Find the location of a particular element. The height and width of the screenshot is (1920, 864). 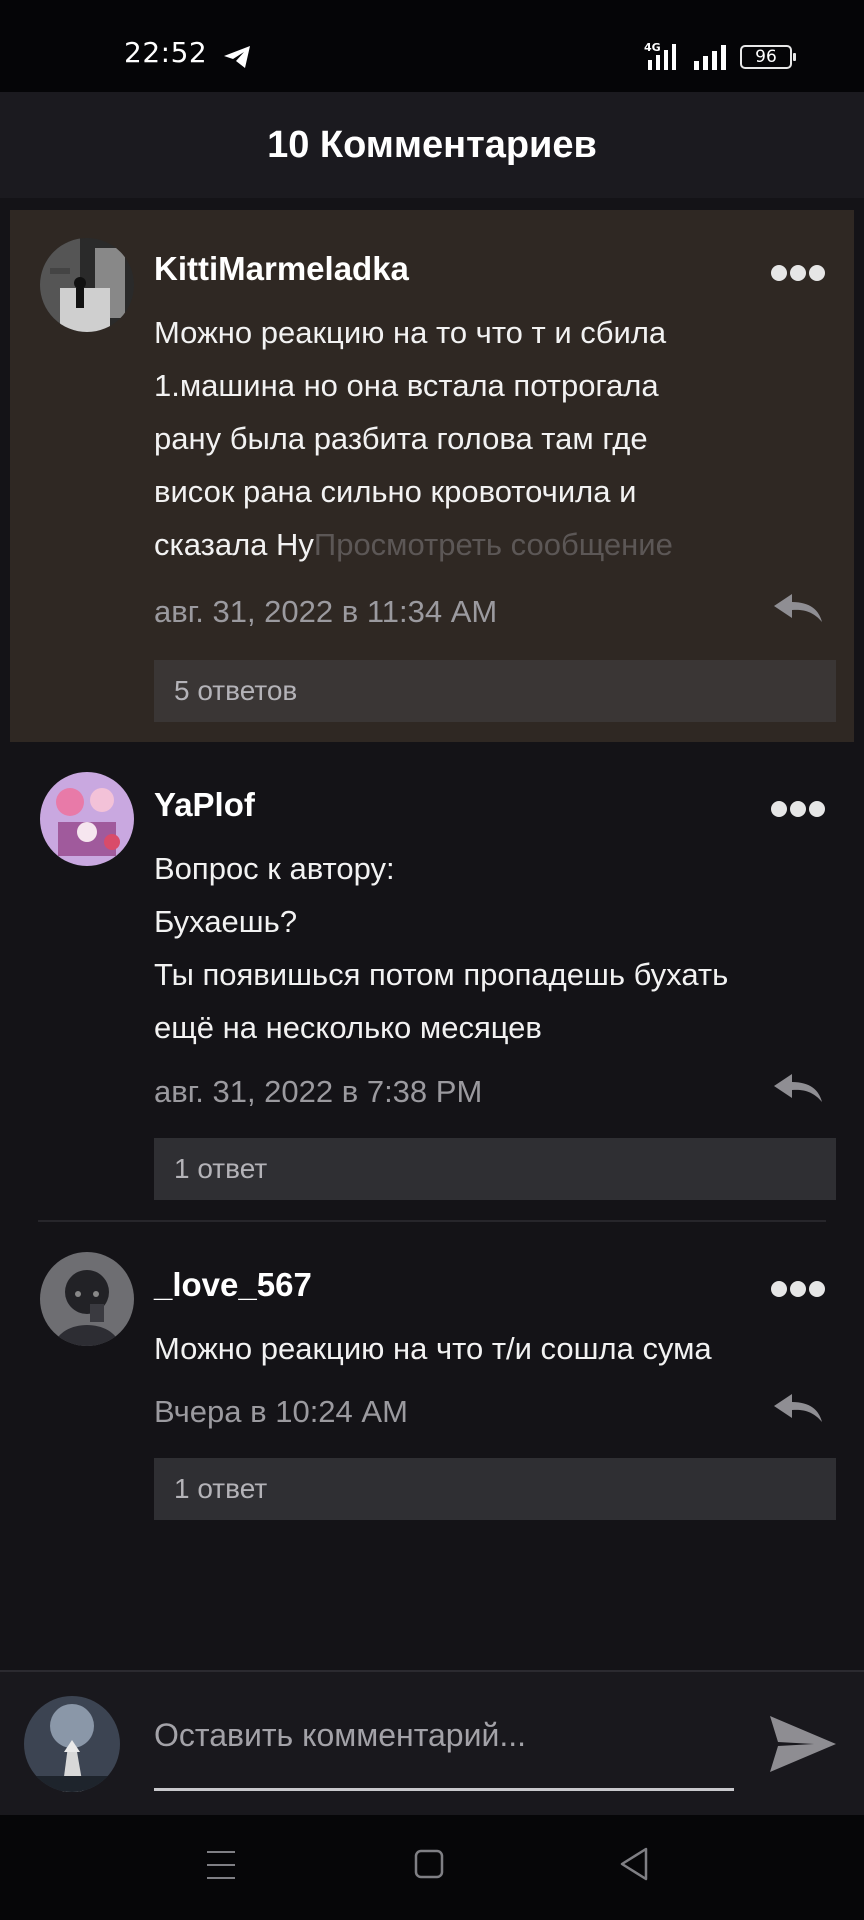

view-message-link: Просмотреть сообщение is located at coordinates (493, 544).